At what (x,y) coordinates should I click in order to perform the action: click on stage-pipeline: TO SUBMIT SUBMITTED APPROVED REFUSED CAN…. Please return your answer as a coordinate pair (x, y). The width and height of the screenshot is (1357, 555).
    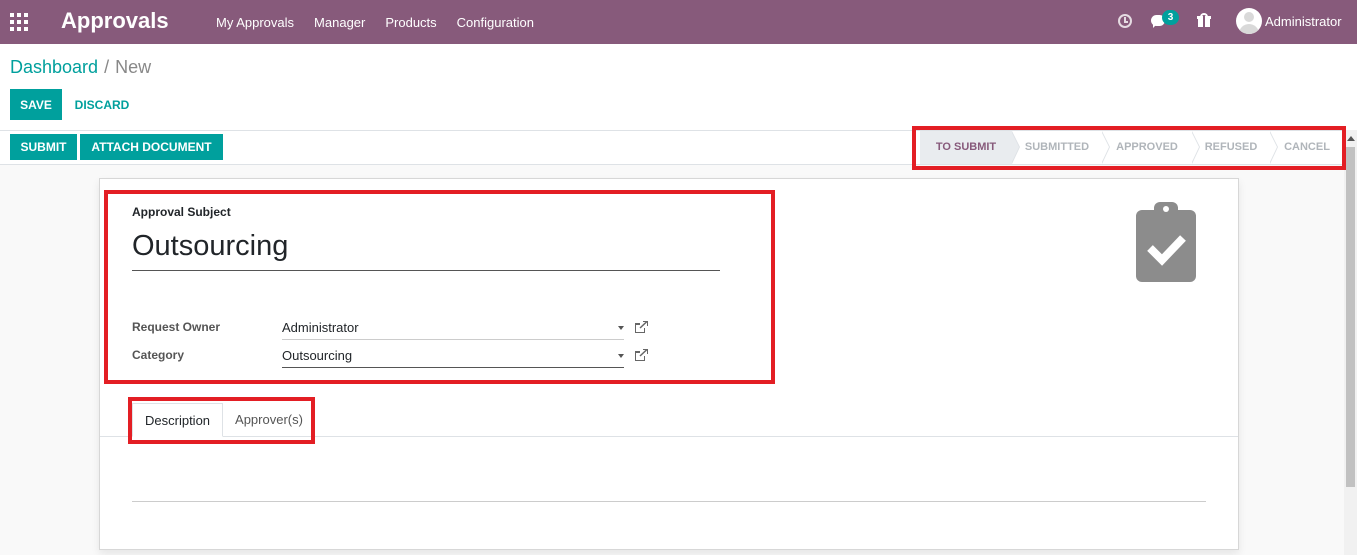
    Looking at the image, I should click on (1132, 147).